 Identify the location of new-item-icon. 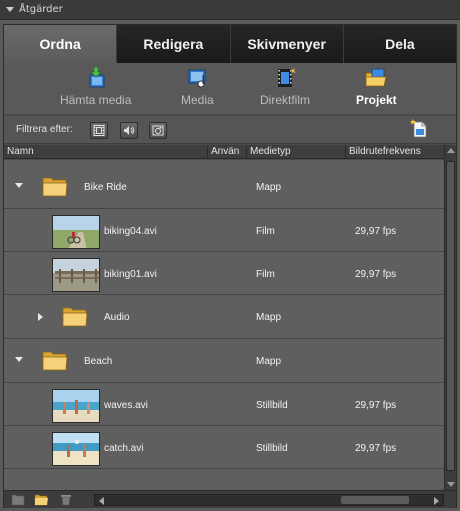
(418, 128).